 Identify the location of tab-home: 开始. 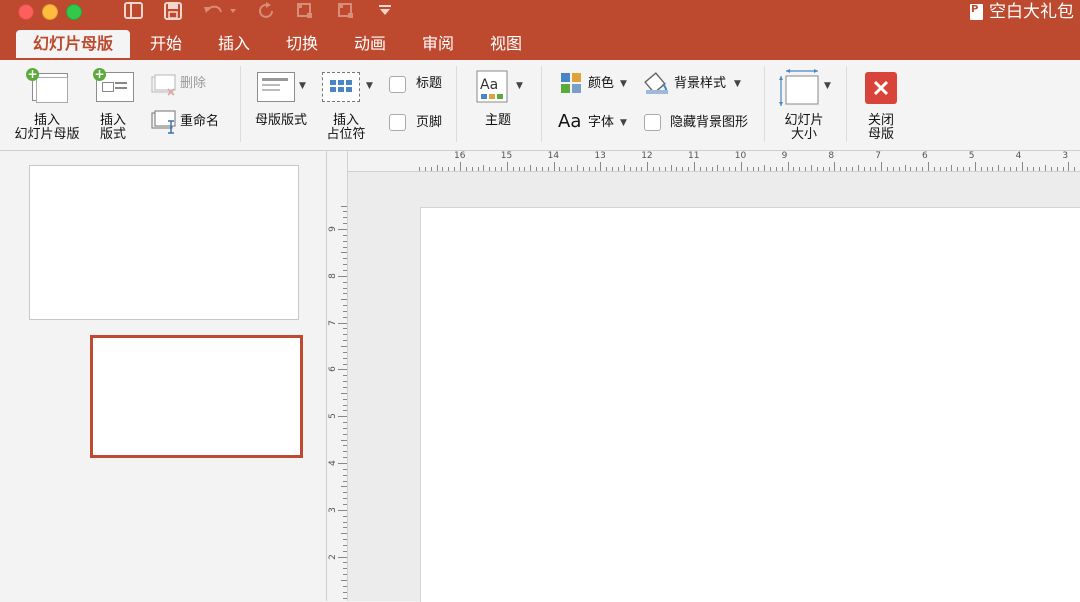
(166, 44).